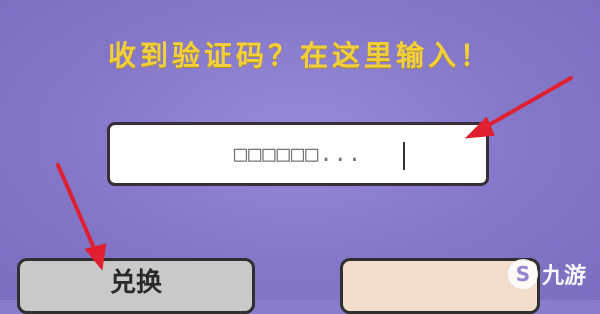  What do you see at coordinates (299, 55) in the screenshot?
I see `prompt-text: 收到验证码？在这里输入！` at bounding box center [299, 55].